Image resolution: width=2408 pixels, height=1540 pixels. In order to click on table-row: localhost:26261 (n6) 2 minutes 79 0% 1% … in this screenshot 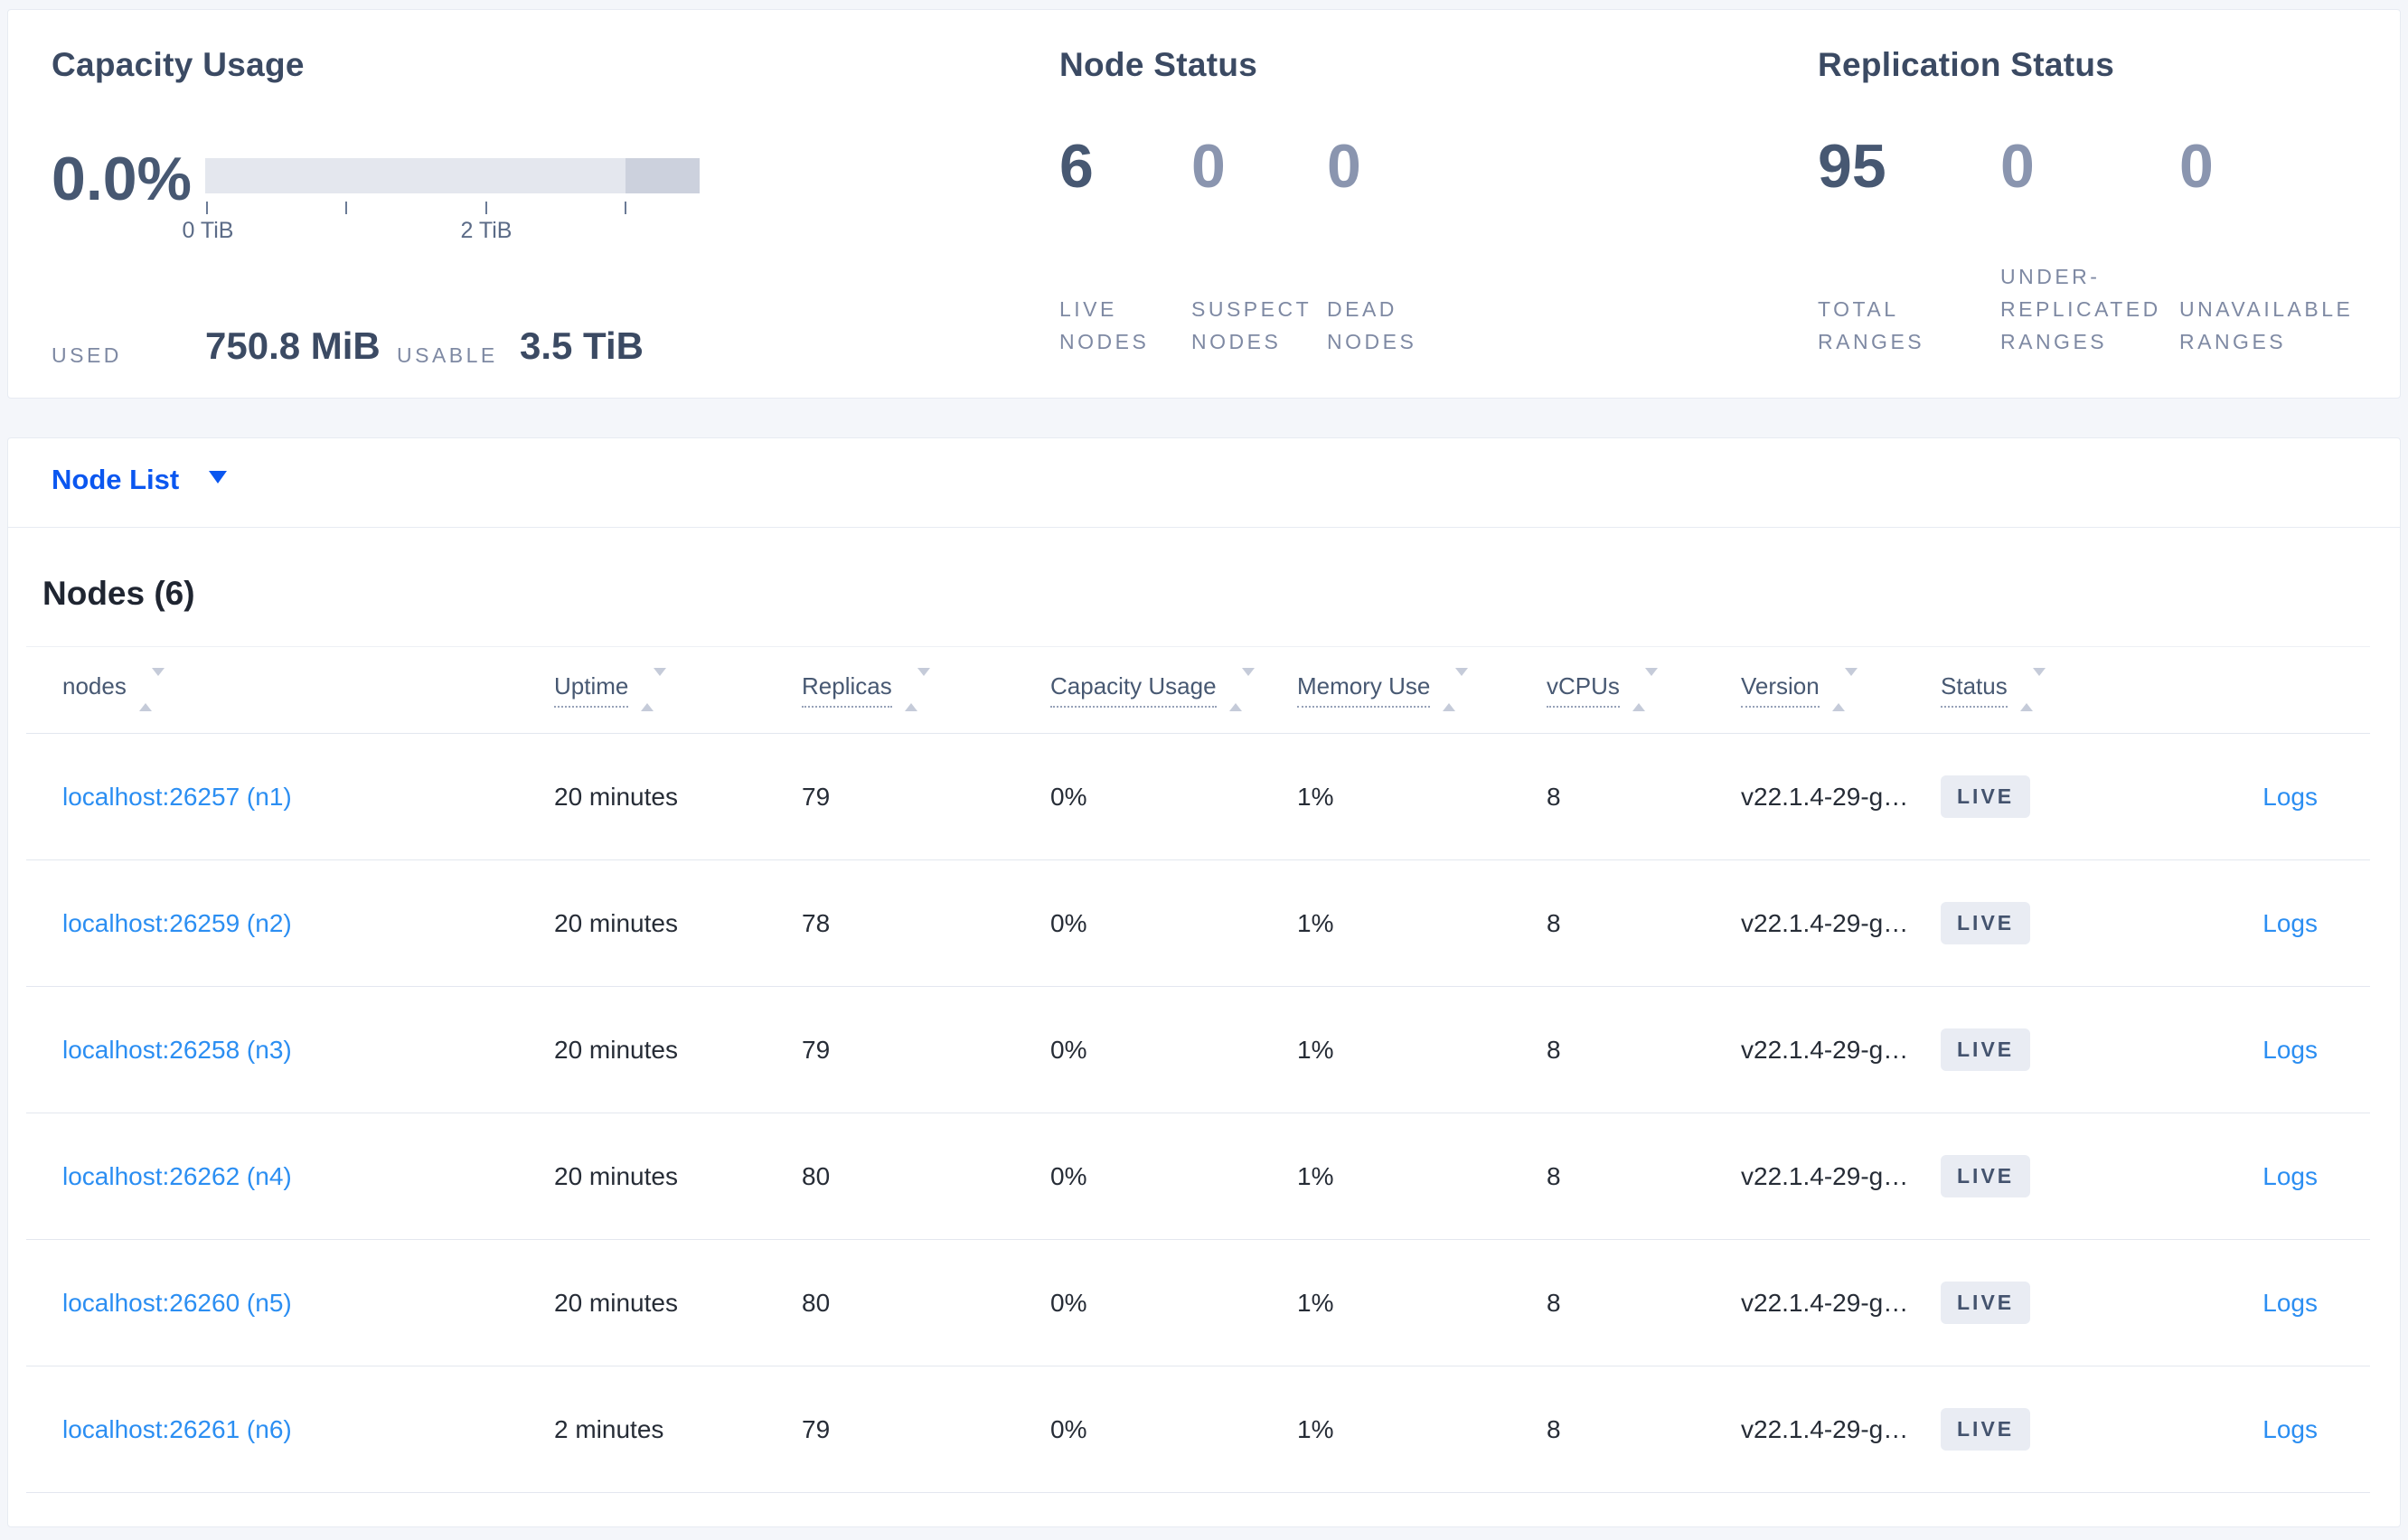, I will do `click(1198, 1429)`.